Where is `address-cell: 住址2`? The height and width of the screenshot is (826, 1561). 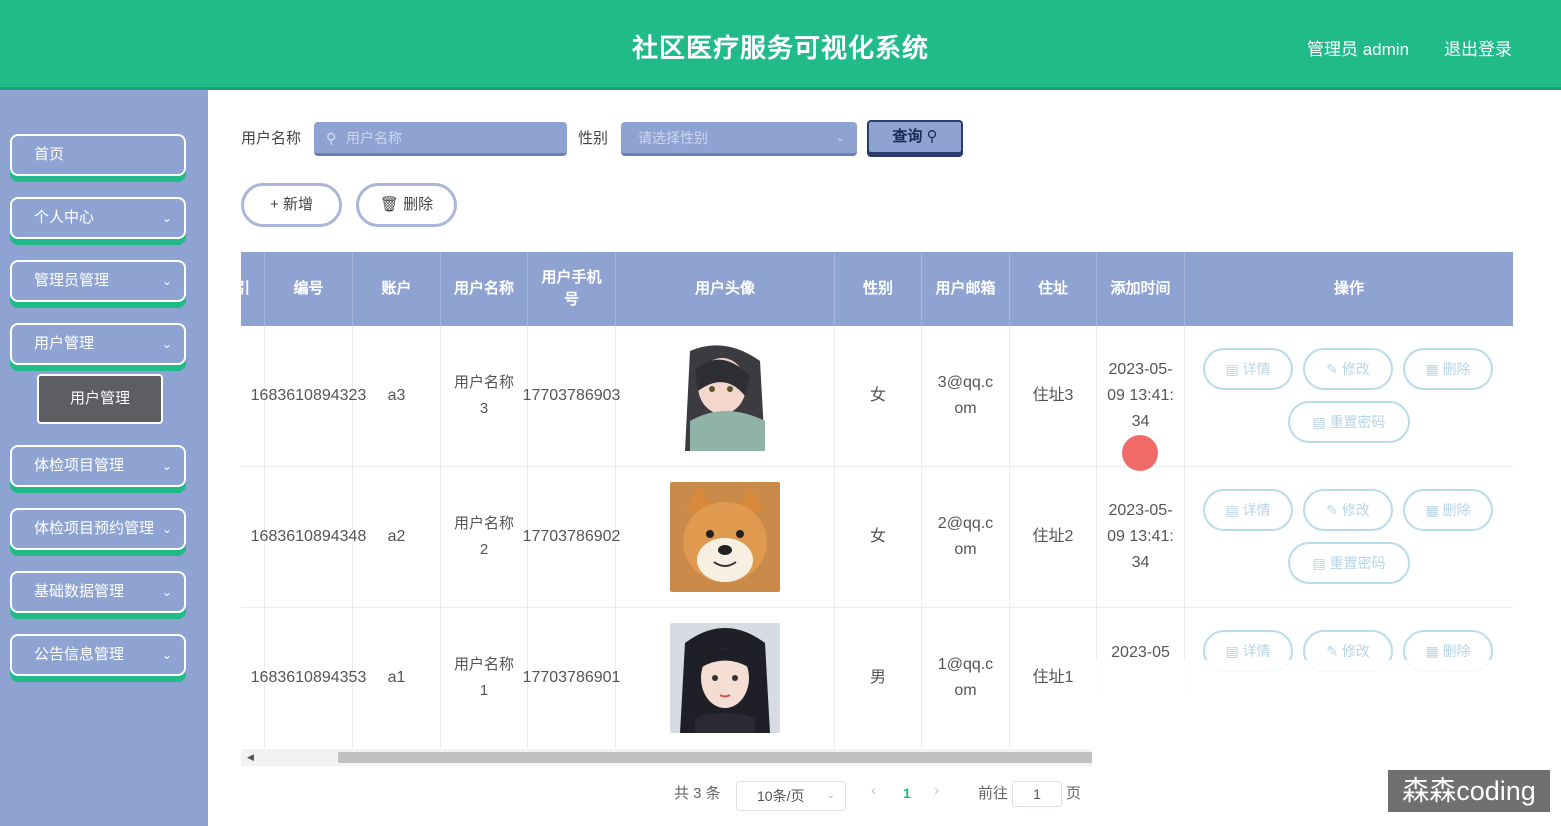
address-cell: 住址2 is located at coordinates (1053, 537).